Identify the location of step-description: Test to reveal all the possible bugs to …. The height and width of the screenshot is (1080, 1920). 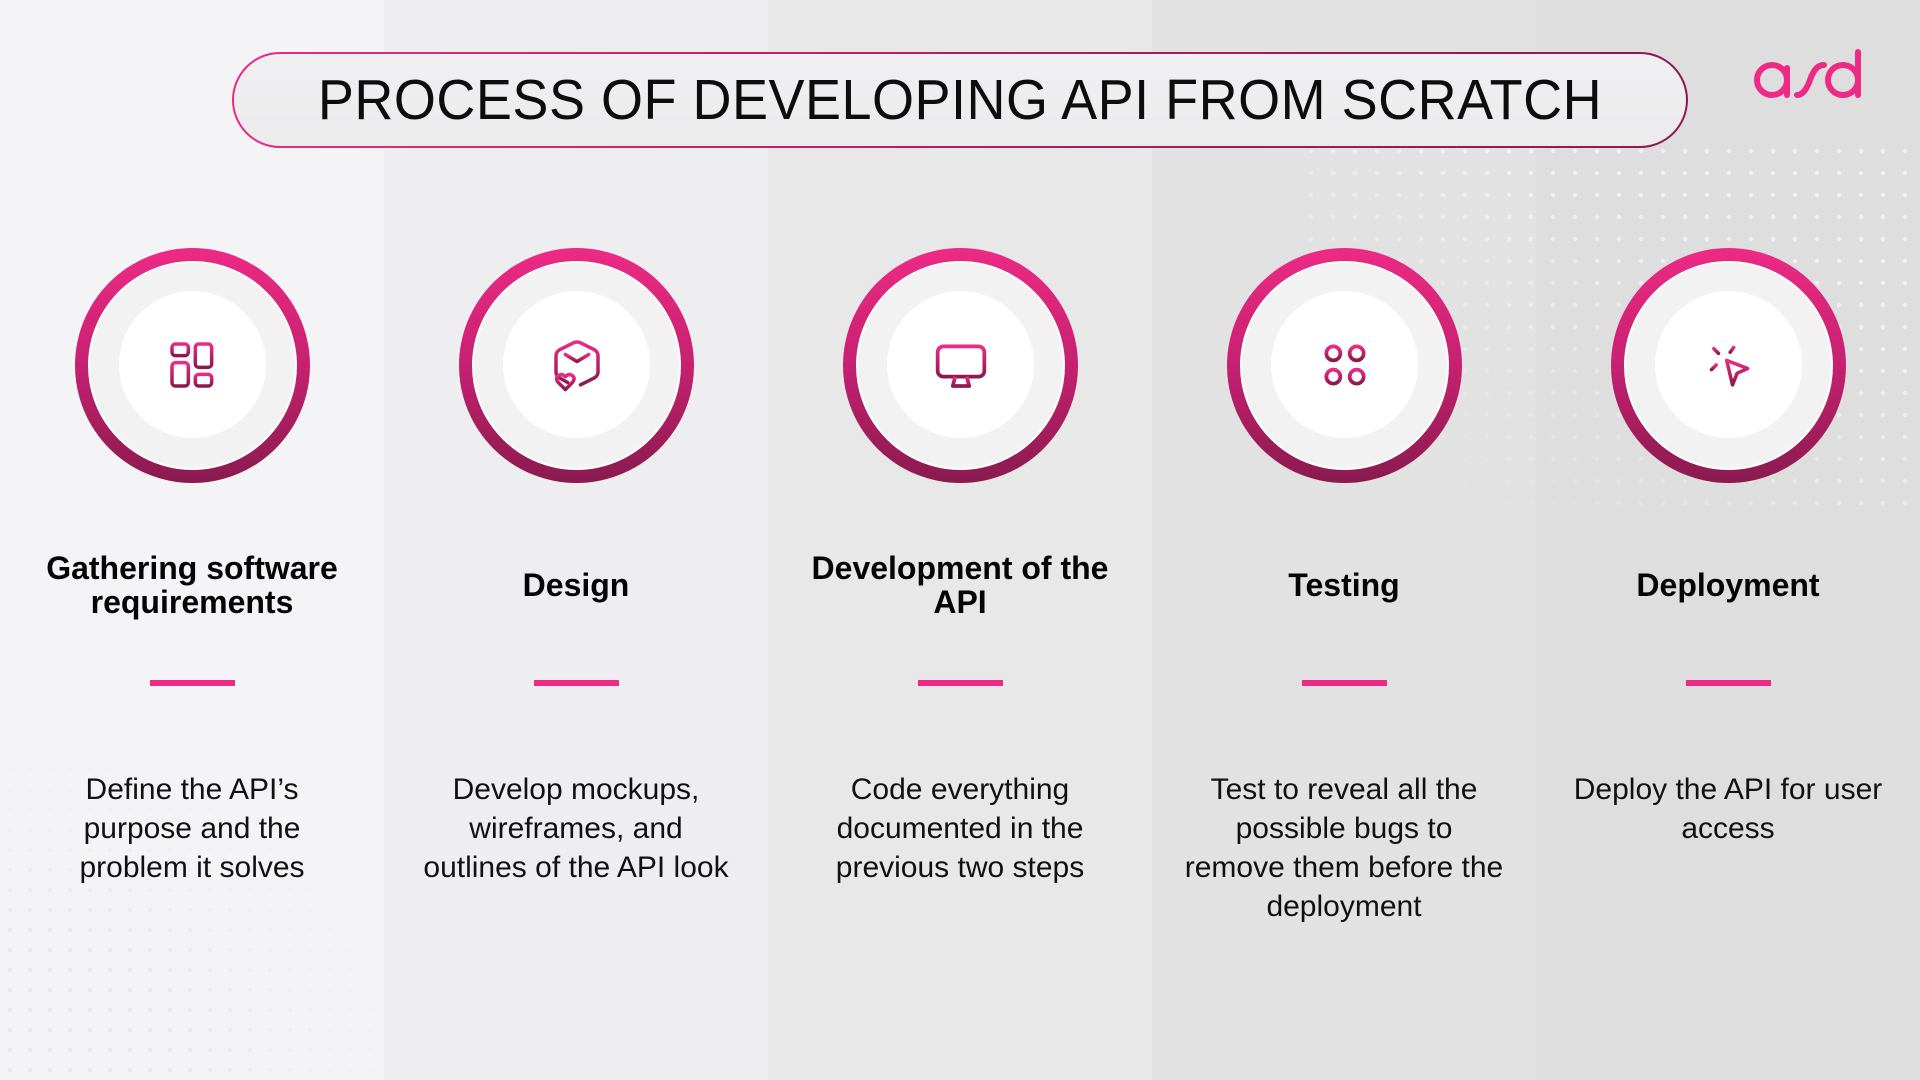
(1344, 848).